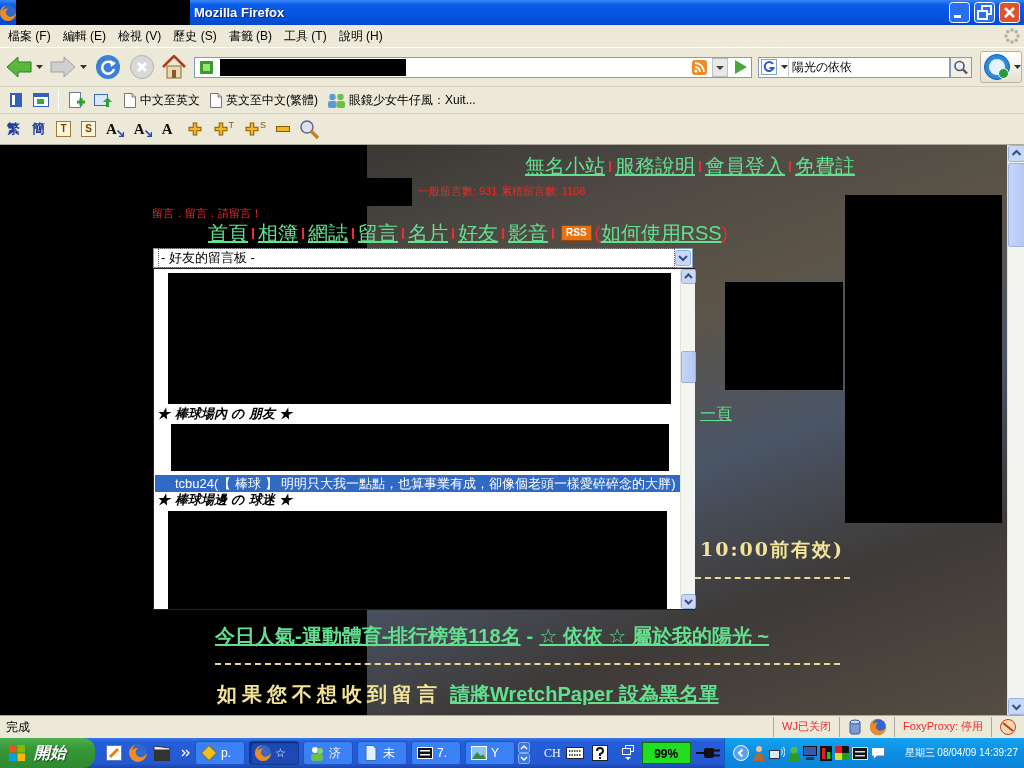 The width and height of the screenshot is (1024, 768). What do you see at coordinates (654, 636) in the screenshot?
I see `ranking-link: ☆ 依依 ☆ 屬於我的陽光 ~` at bounding box center [654, 636].